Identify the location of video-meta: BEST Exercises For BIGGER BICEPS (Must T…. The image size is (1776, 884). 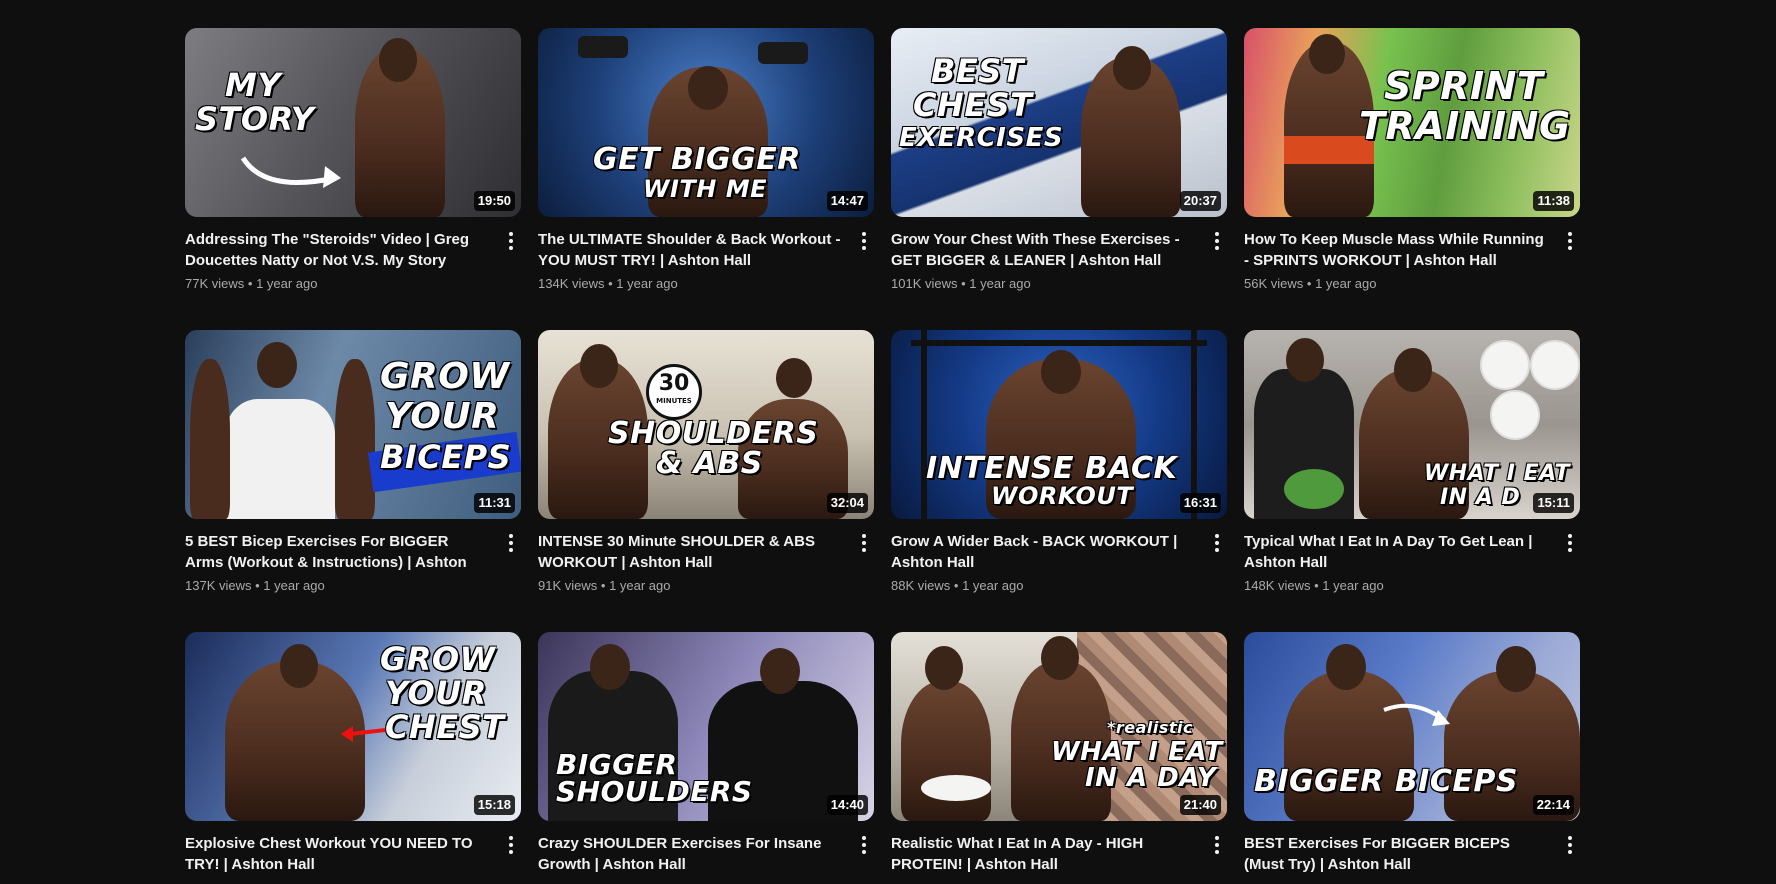
(1412, 856).